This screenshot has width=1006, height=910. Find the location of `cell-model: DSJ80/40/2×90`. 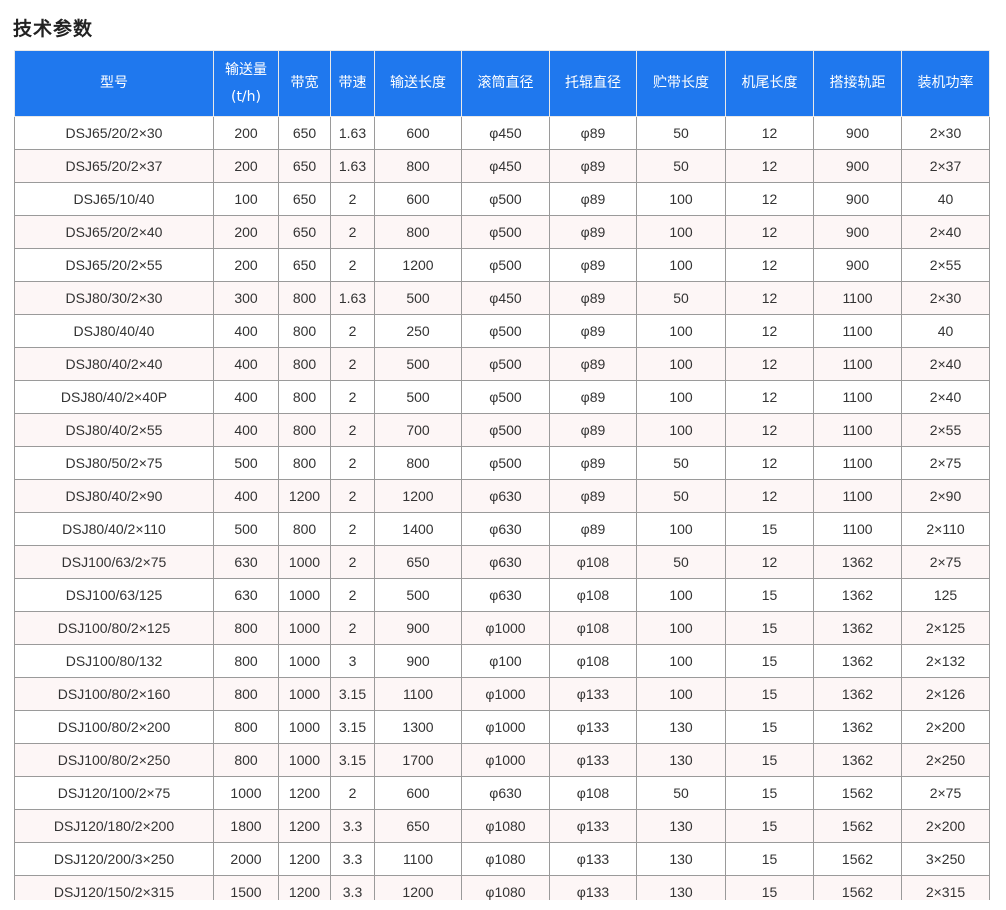

cell-model: DSJ80/40/2×90 is located at coordinates (114, 496).